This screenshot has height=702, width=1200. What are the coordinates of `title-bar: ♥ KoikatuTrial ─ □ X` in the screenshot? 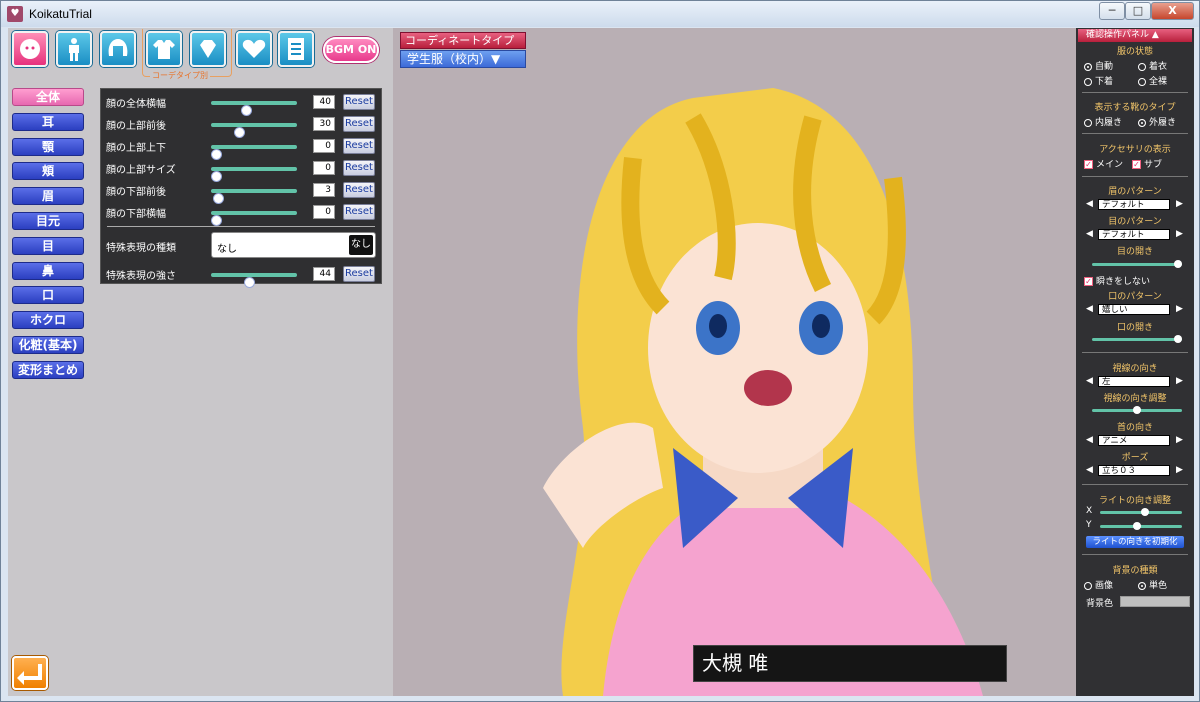 It's located at (600, 14).